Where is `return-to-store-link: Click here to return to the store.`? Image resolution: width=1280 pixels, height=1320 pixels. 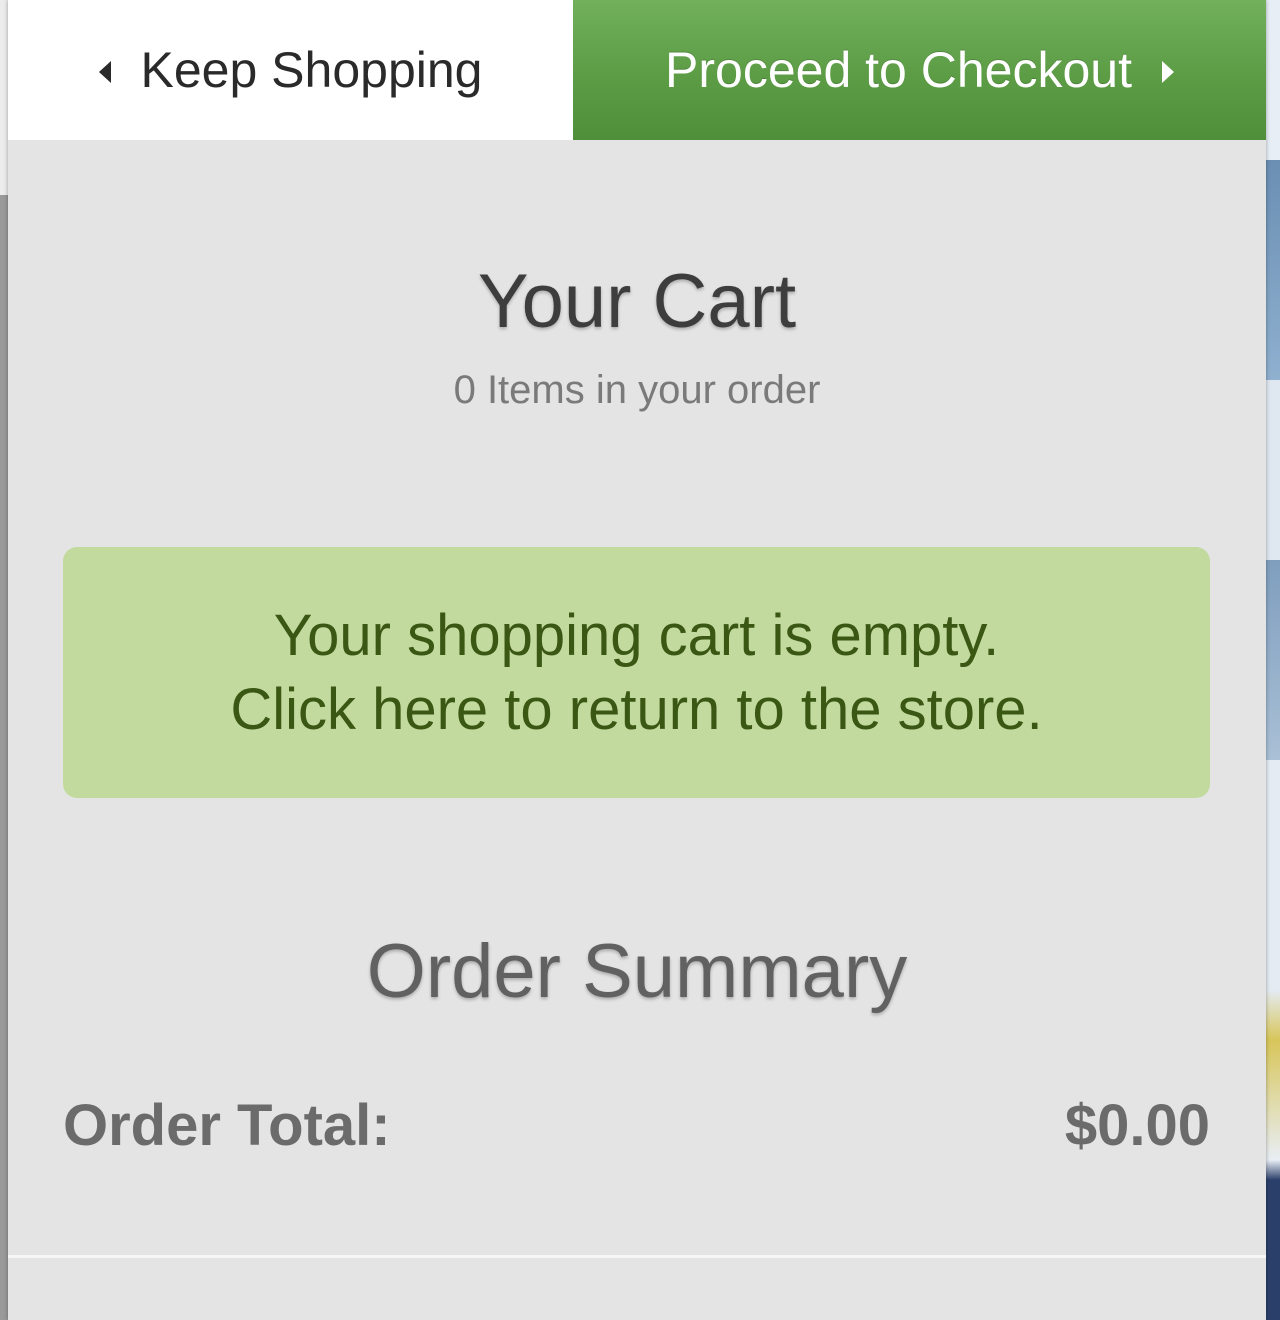
return-to-store-link: Click here to return to the store. is located at coordinates (636, 710).